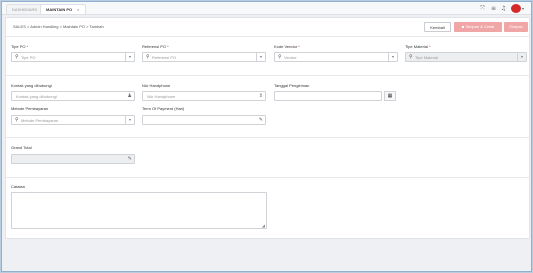  Describe the element at coordinates (287, 46) in the screenshot. I see `kode-vendor-label: Kode Vendor *` at that location.